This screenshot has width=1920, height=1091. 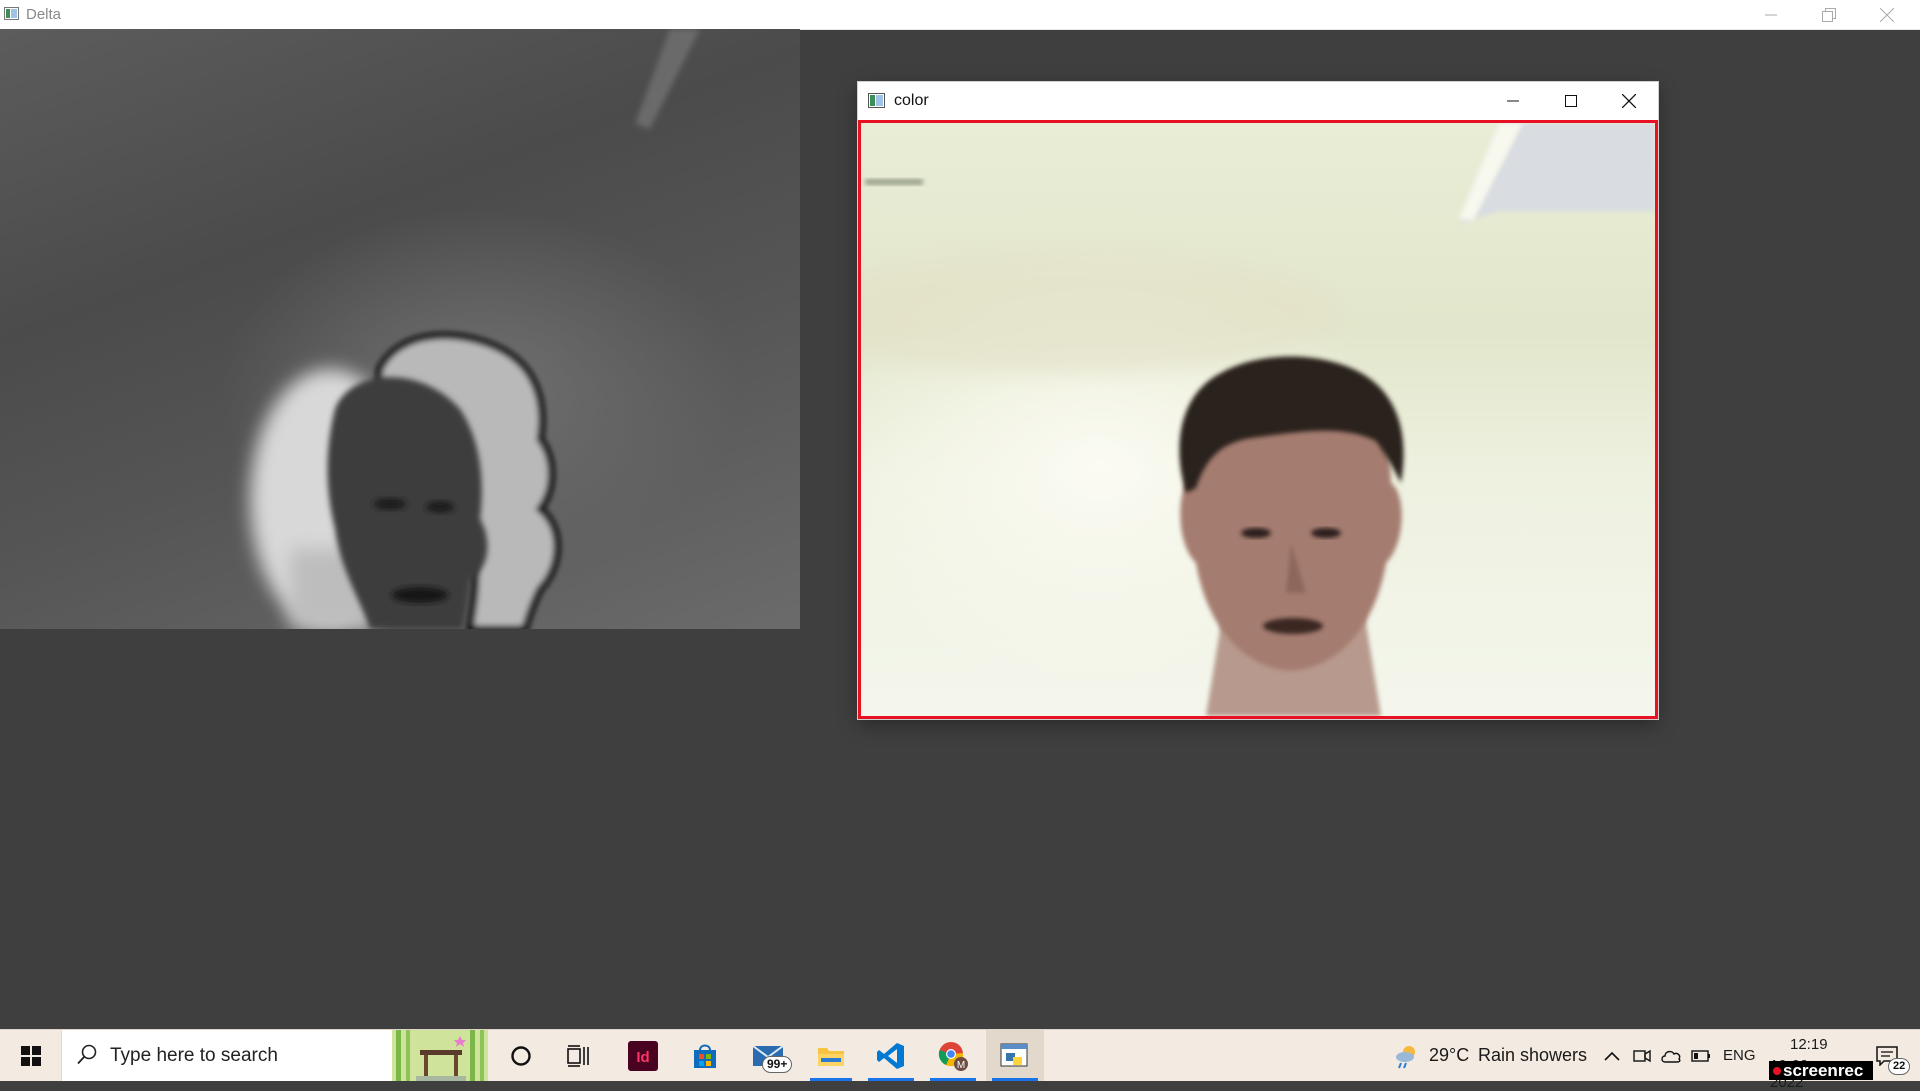 I want to click on store-bag-icon, so click(x=705, y=1056).